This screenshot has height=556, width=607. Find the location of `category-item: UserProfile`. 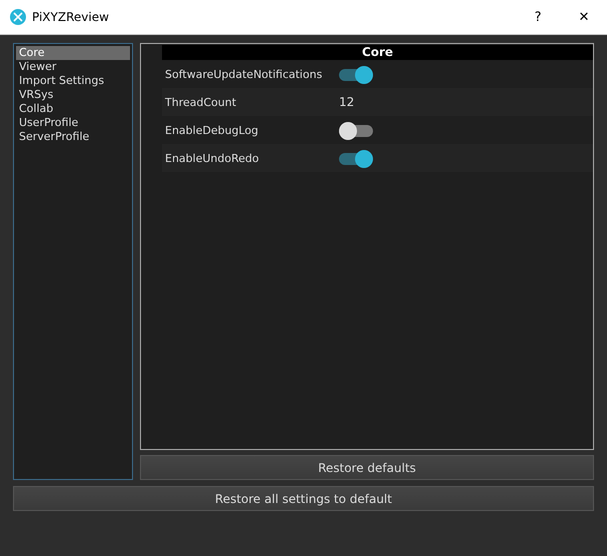

category-item: UserProfile is located at coordinates (73, 123).